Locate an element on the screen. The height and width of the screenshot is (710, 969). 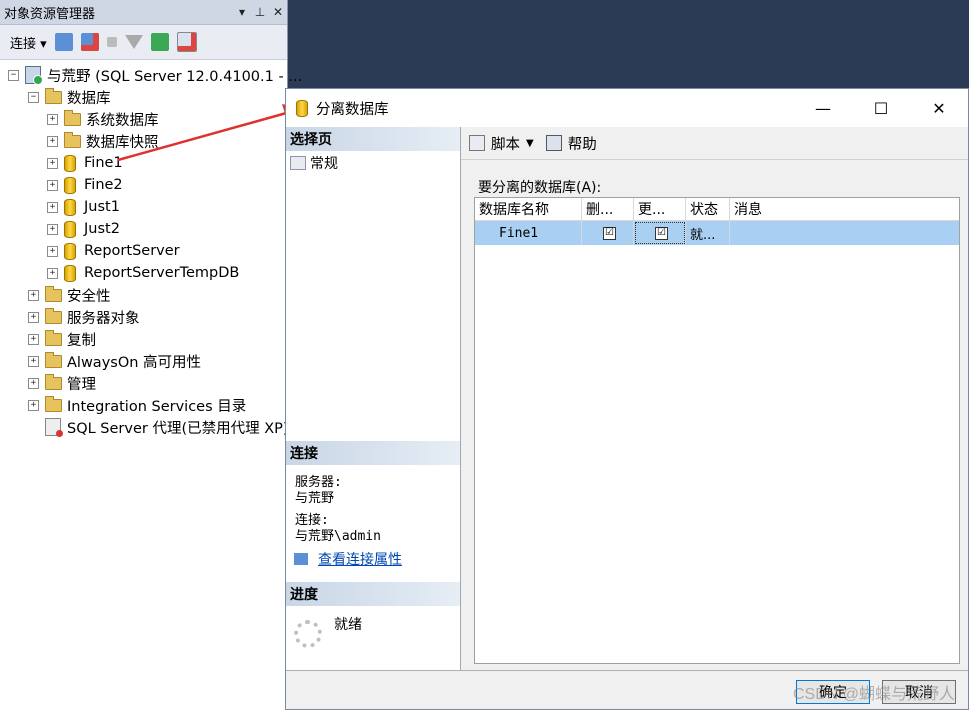
script-button: 脚本 is located at coordinates (505, 143).